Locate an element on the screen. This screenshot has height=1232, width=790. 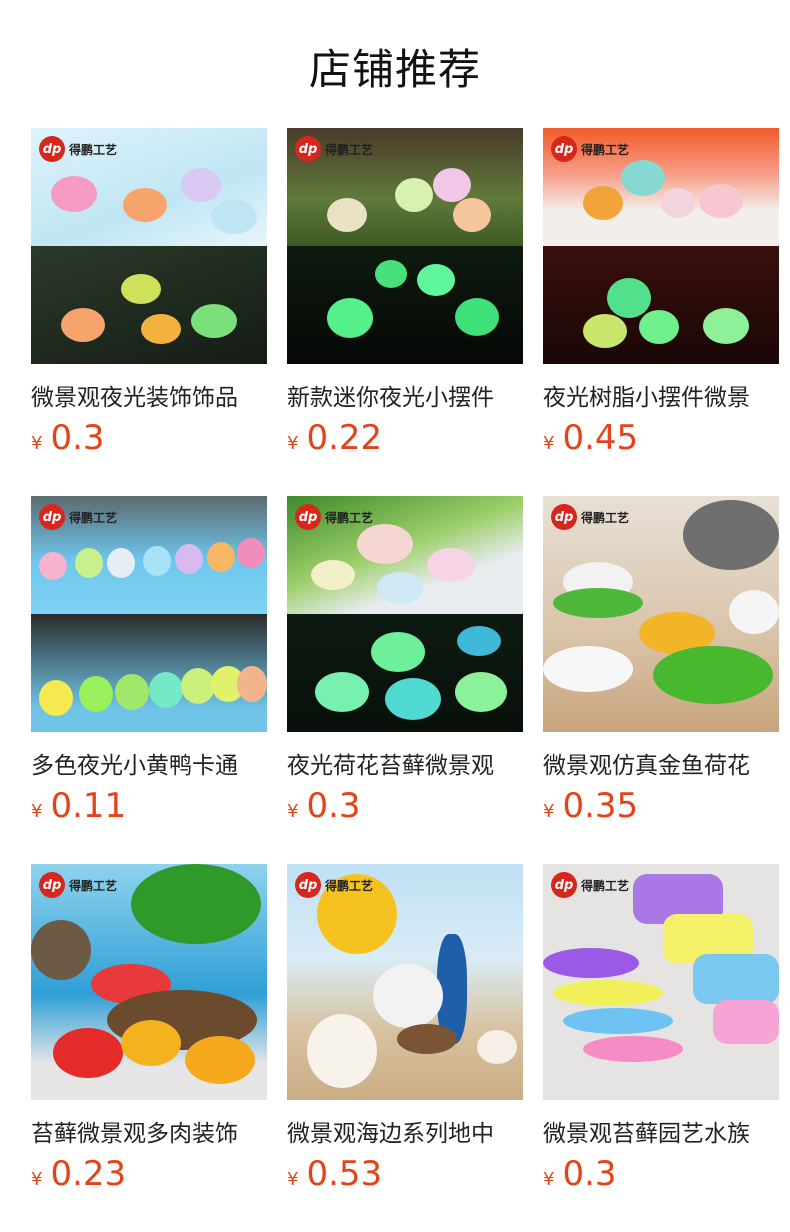
price-value: 0.45 is located at coordinates (600, 438).